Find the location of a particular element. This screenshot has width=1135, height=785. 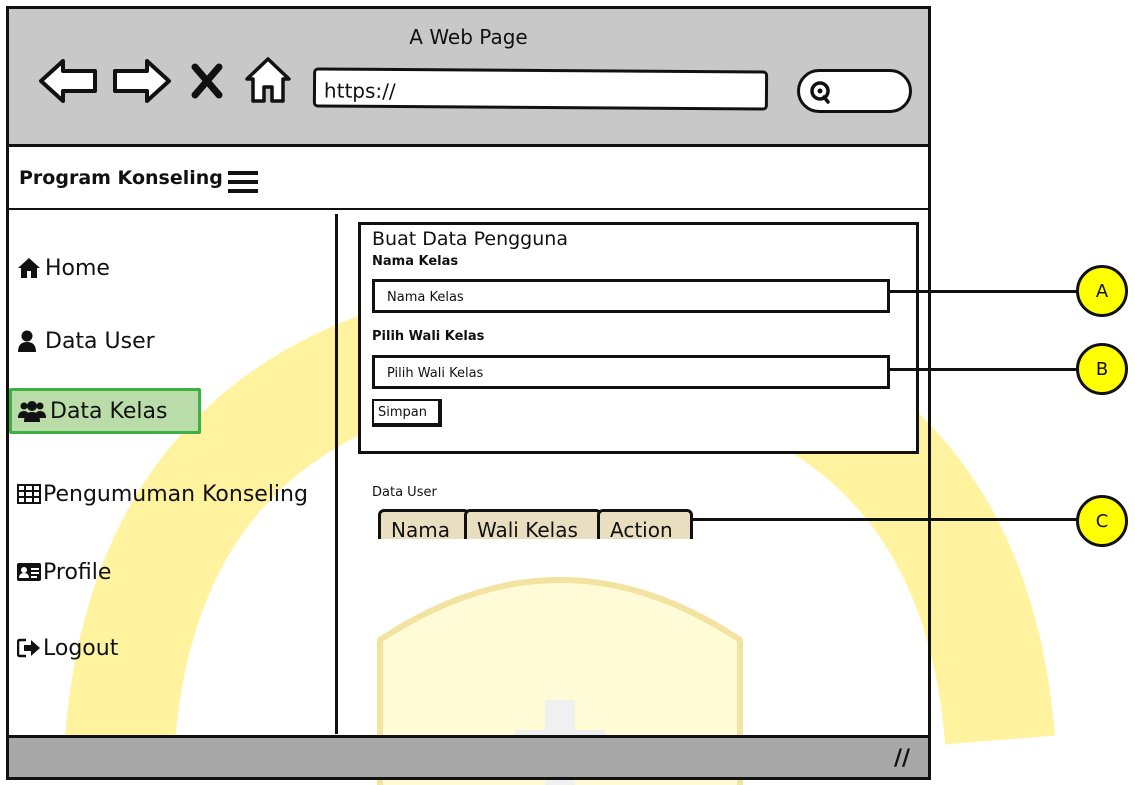

home-nav-icon is located at coordinates (268, 80).